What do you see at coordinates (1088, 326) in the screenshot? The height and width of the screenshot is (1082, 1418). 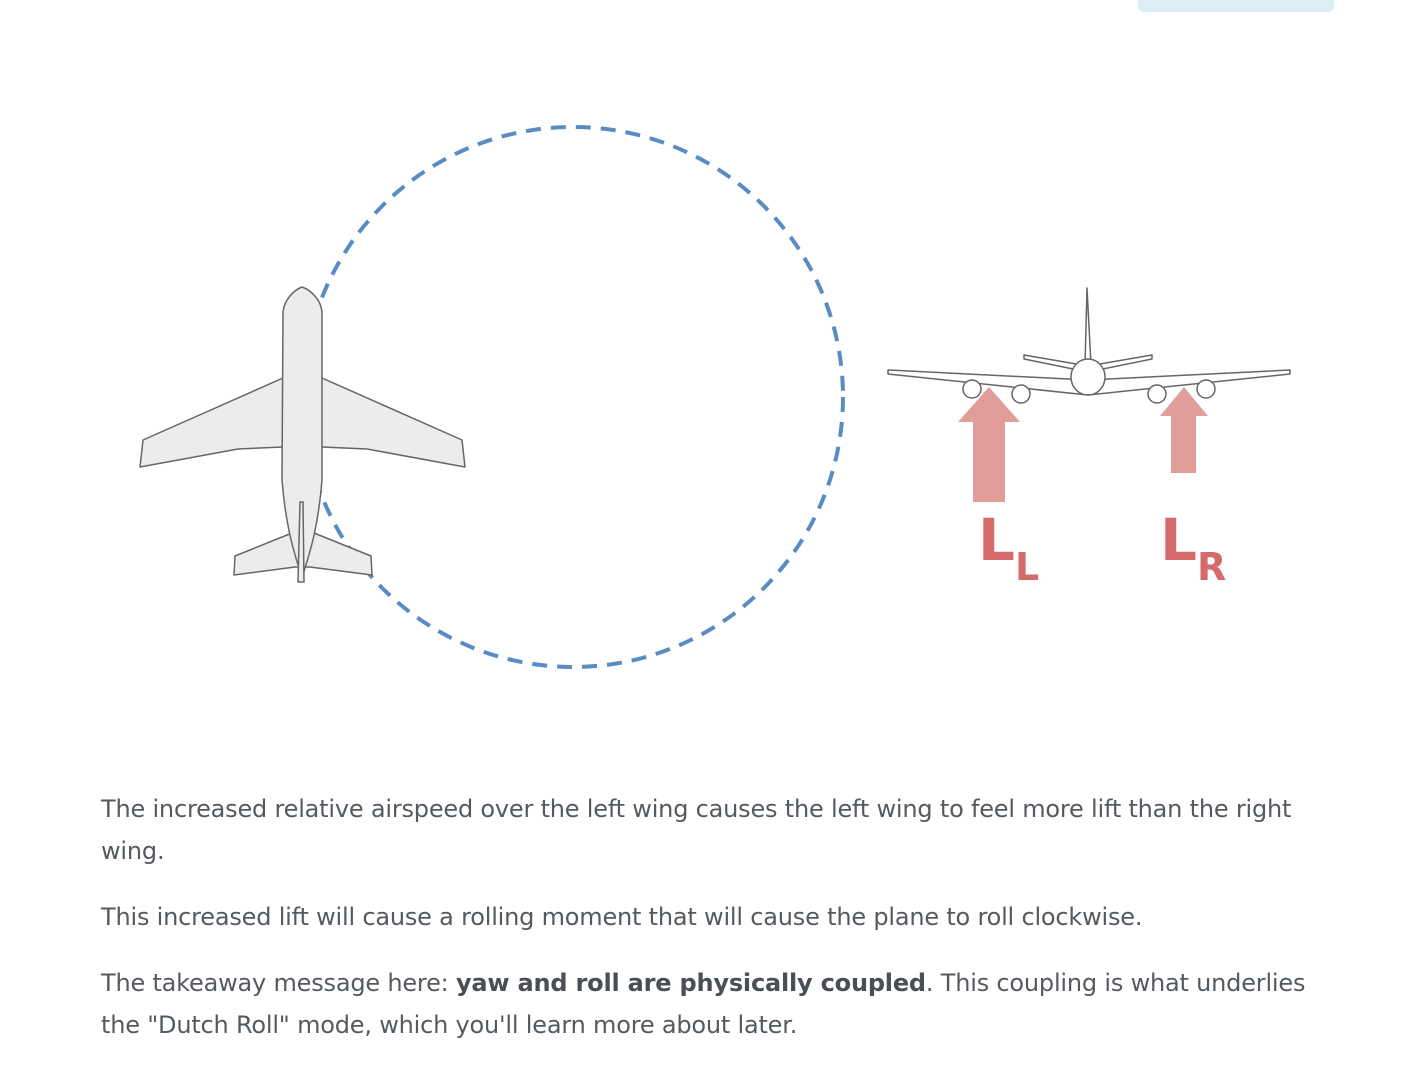 I see `front-view-plane-fin` at bounding box center [1088, 326].